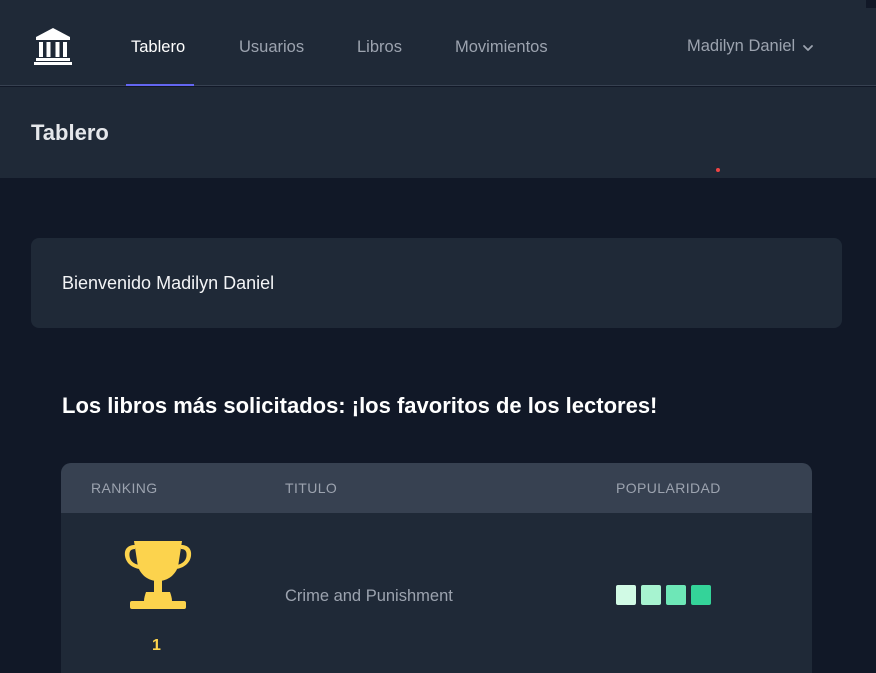 The image size is (876, 673). I want to click on nav-item-tablero: Tablero, so click(158, 47).